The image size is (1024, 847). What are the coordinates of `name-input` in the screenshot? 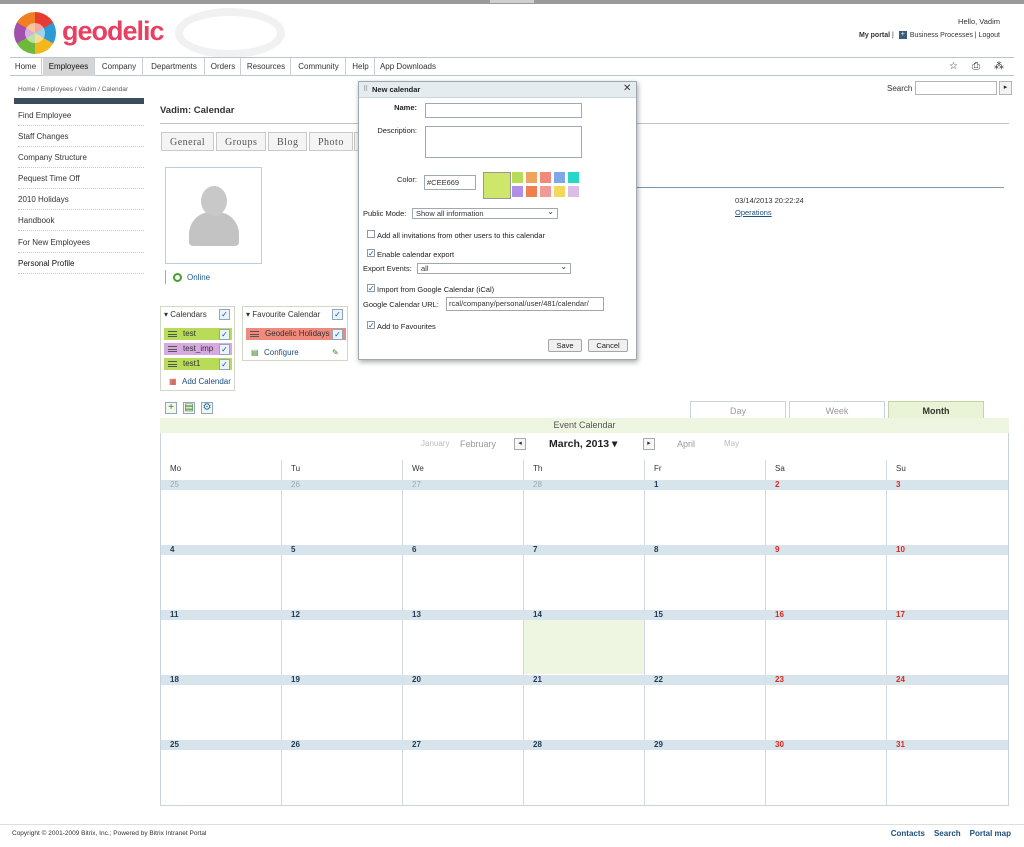 It's located at (503, 110).